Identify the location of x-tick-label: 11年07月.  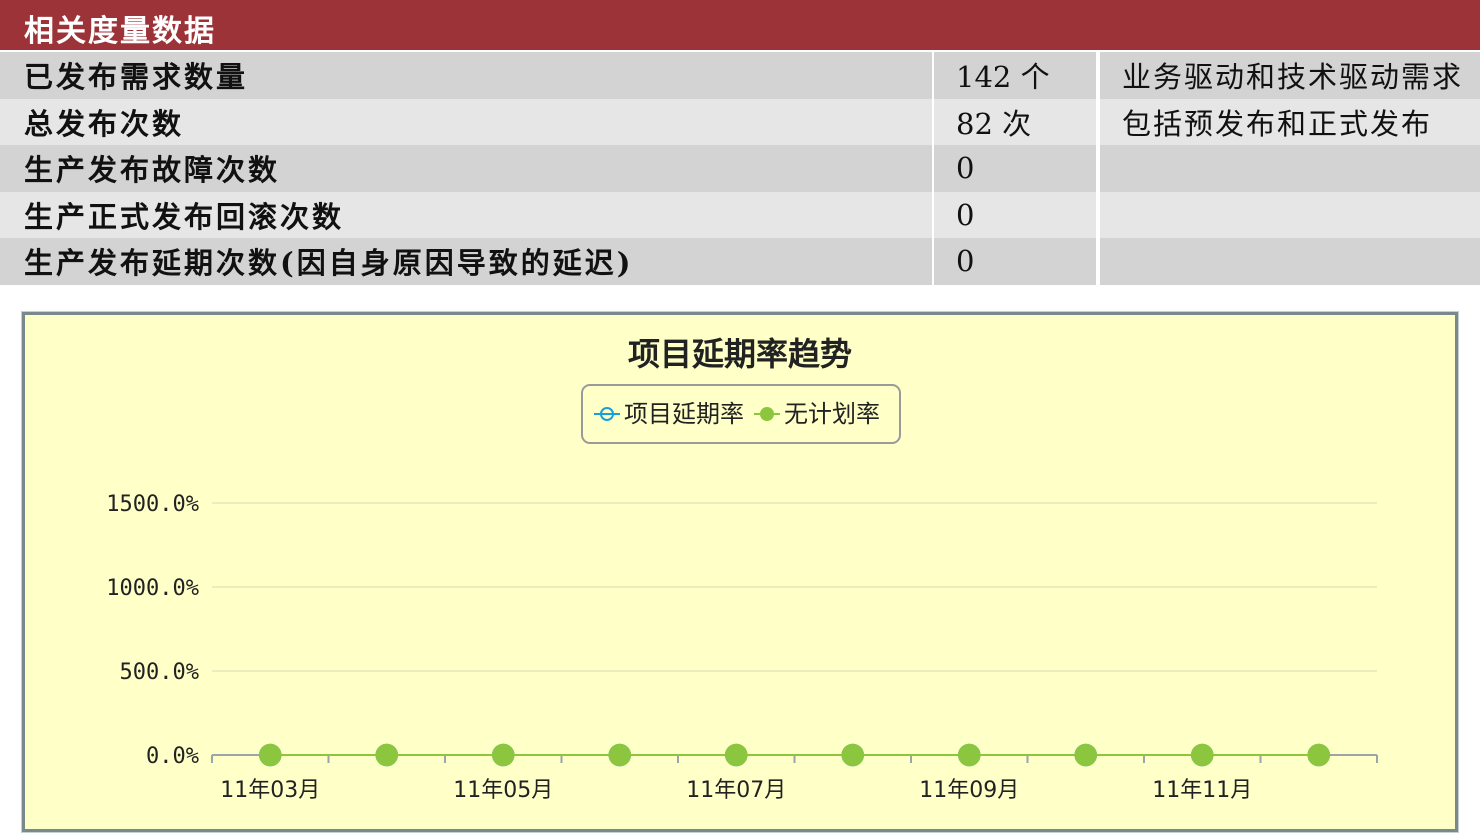
(736, 790).